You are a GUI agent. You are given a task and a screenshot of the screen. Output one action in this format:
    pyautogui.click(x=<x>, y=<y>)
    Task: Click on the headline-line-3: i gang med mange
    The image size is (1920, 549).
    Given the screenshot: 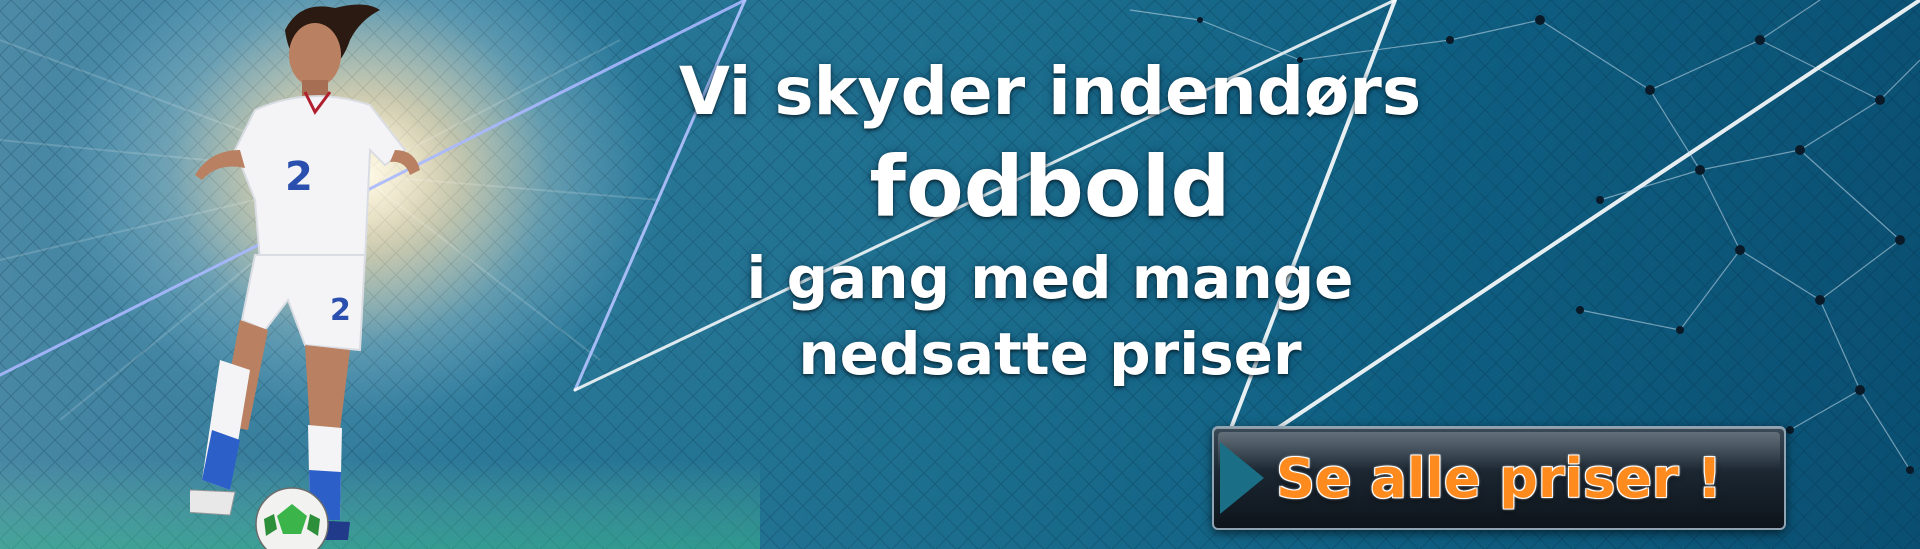 What is the action you would take?
    pyautogui.click(x=1050, y=278)
    